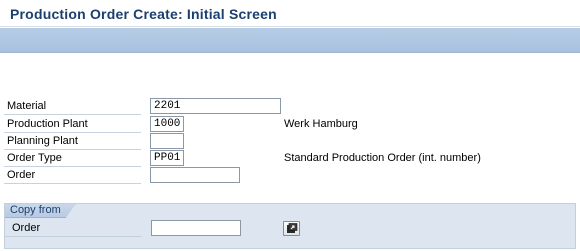  Describe the element at coordinates (72, 158) in the screenshot. I see `order-type-label: Order Type` at that location.